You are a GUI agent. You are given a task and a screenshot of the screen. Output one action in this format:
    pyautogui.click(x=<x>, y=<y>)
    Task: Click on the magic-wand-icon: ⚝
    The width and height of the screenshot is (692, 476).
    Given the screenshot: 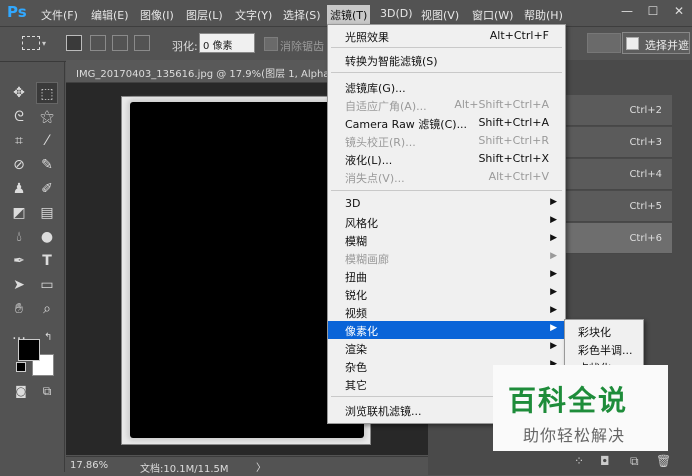 What is the action you would take?
    pyautogui.click(x=47, y=117)
    